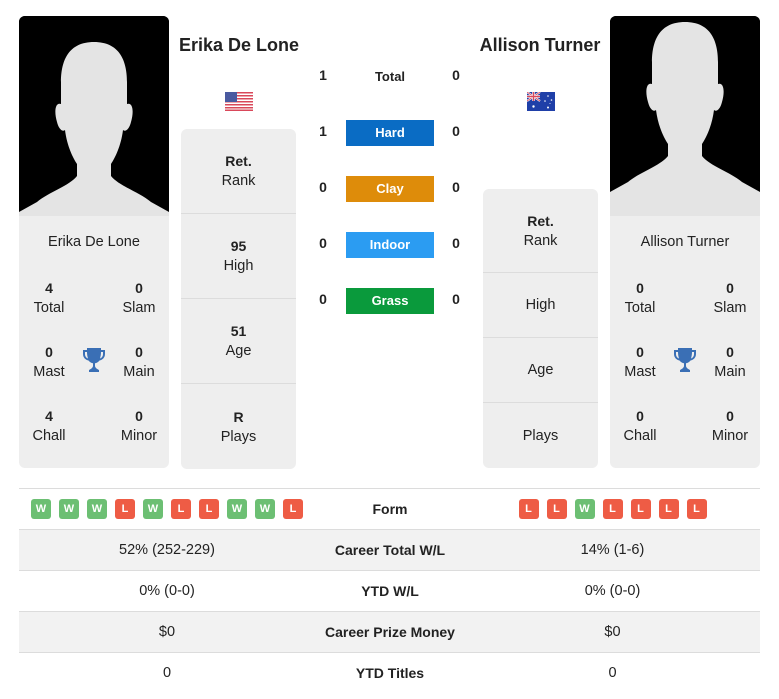 The width and height of the screenshot is (779, 699). Describe the element at coordinates (390, 76) in the screenshot. I see `h2h-total-label: Total` at that location.